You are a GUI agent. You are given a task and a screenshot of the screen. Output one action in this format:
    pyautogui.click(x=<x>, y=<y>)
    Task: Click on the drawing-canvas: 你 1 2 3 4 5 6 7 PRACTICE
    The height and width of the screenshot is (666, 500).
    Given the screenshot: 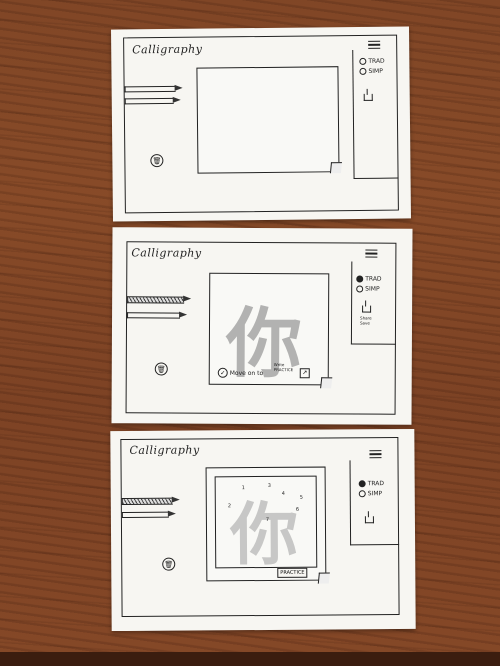 What is the action you would take?
    pyautogui.click(x=266, y=524)
    